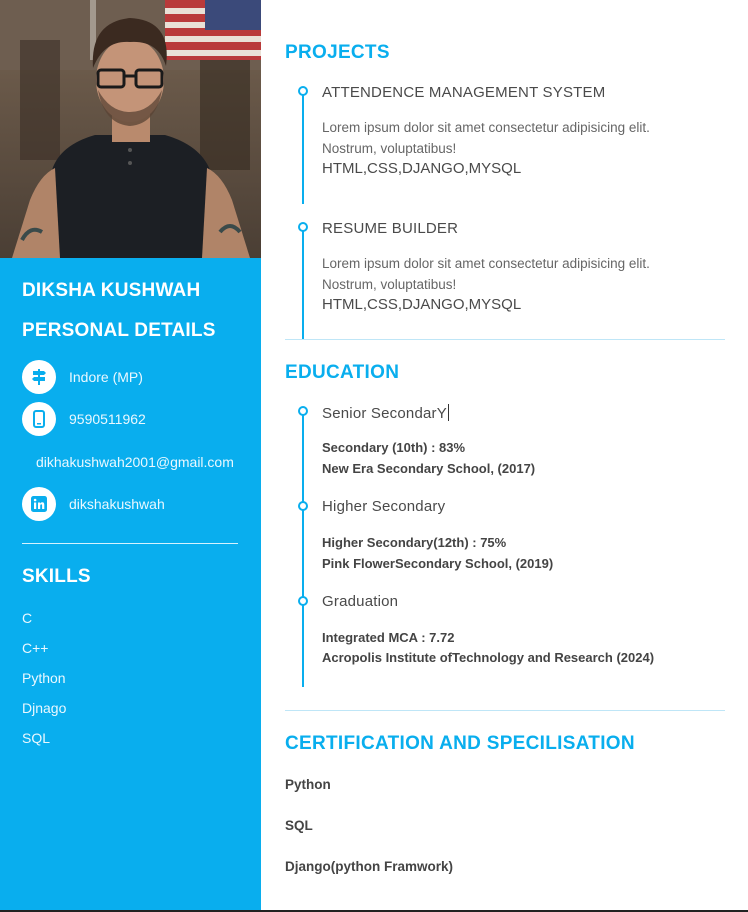  I want to click on location-text: Indore (MP), so click(106, 377).